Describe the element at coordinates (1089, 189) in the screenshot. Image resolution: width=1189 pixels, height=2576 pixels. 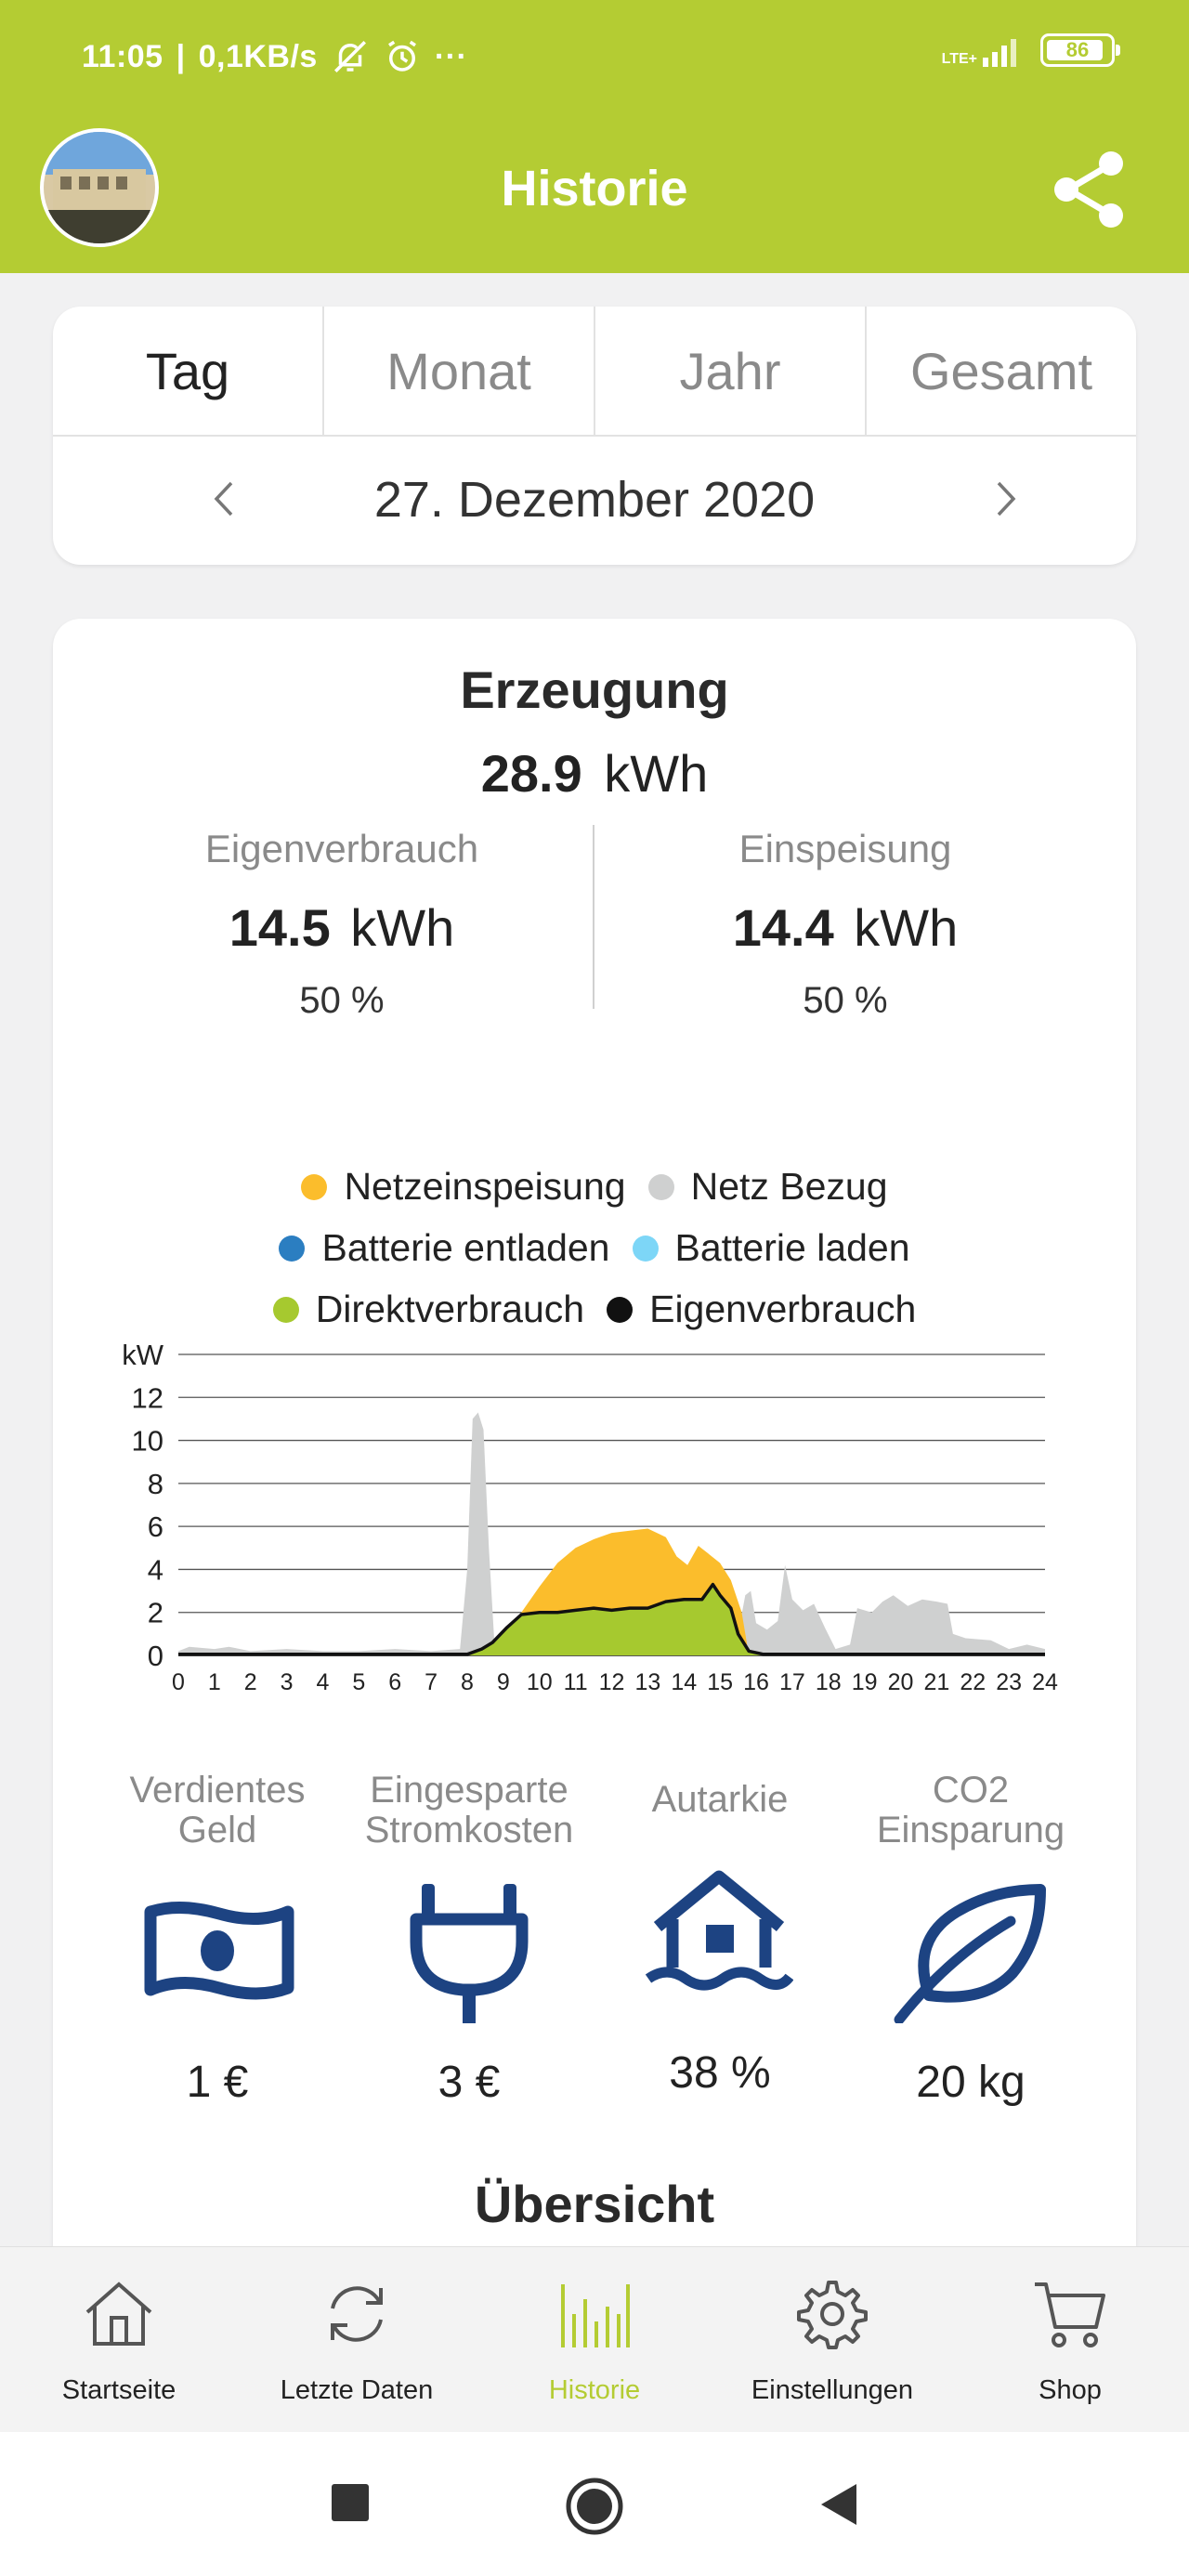
I see `share-icon` at that location.